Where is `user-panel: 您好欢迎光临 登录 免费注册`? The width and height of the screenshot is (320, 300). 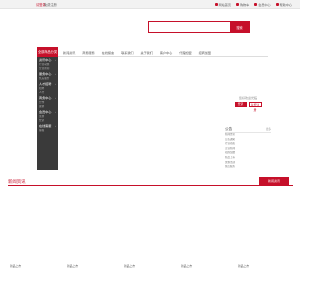 user-panel: 您好欢迎光临 登录 免费注册 is located at coordinates (248, 104).